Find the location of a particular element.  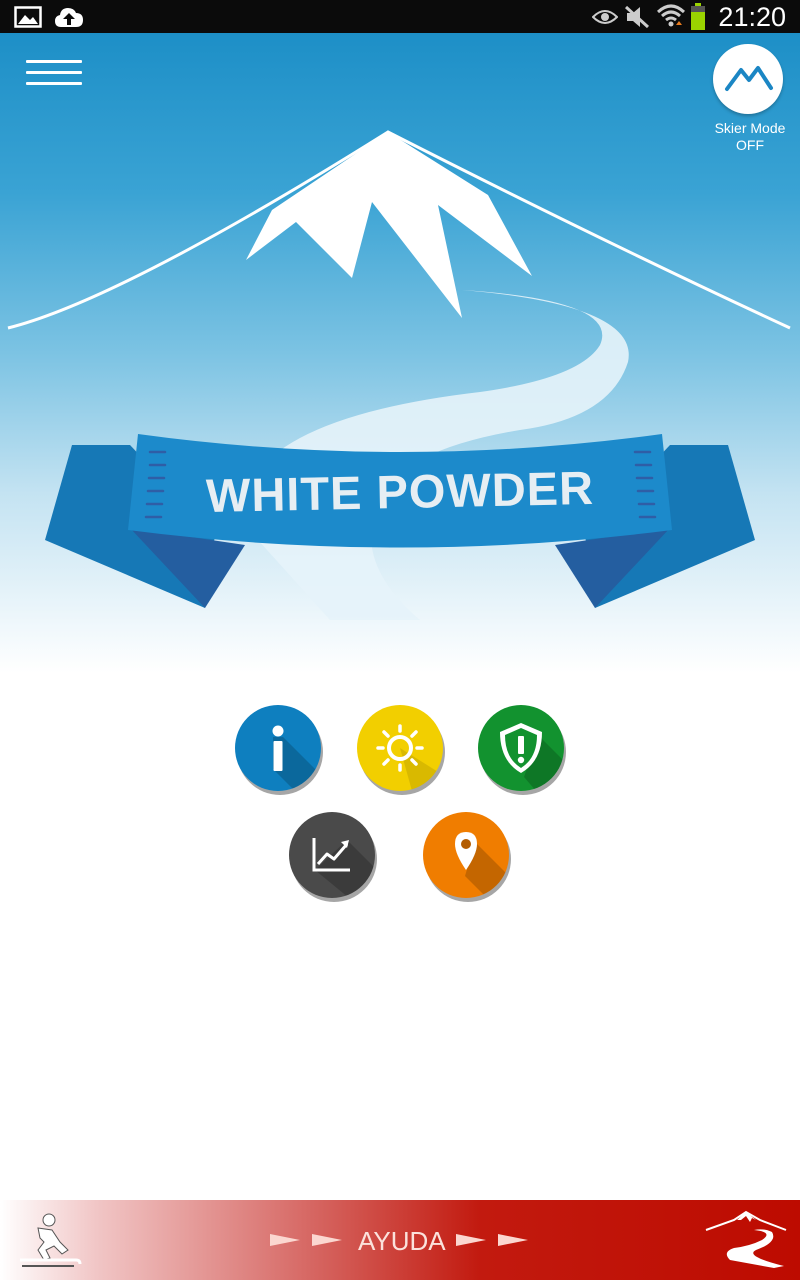

hamburger-menu-icon is located at coordinates (55, 73).